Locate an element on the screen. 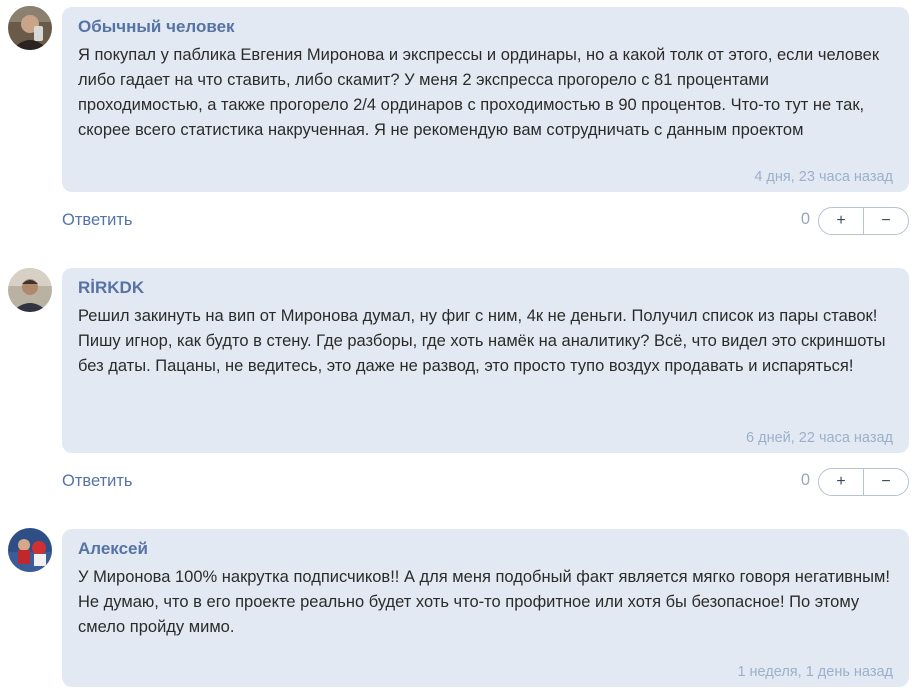  comment-author: RİRKDK is located at coordinates (485, 288).